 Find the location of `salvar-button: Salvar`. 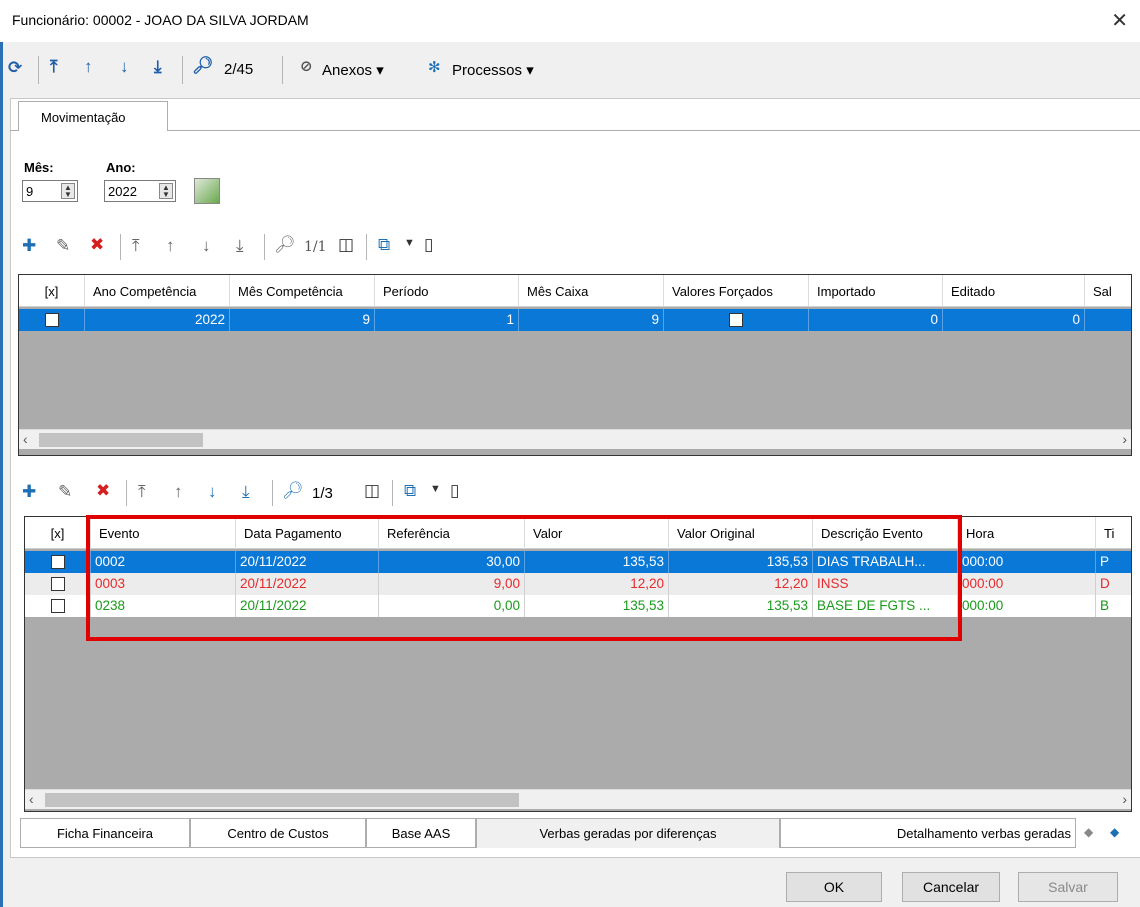

salvar-button: Salvar is located at coordinates (1068, 887).